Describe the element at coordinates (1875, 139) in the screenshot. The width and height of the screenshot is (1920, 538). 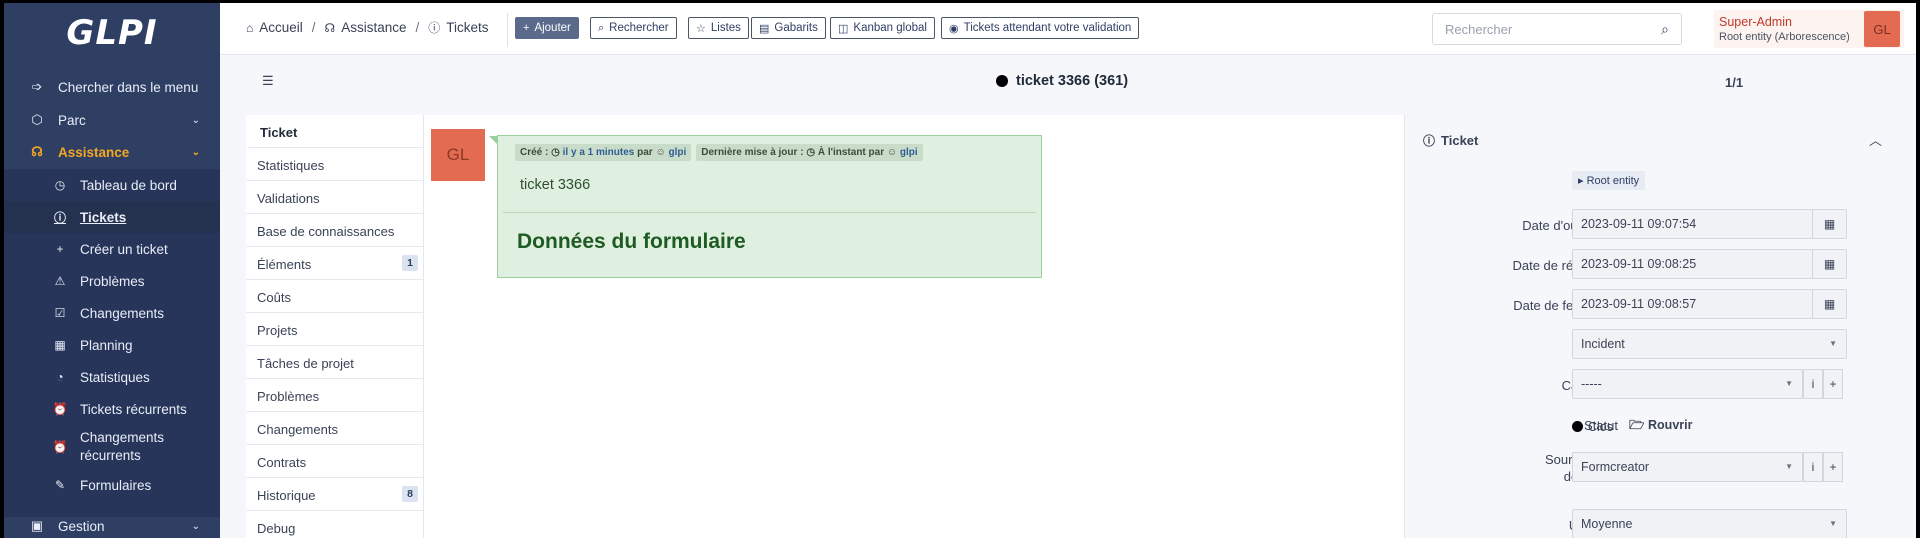
I see `chevron-up-icon: ︿` at that location.